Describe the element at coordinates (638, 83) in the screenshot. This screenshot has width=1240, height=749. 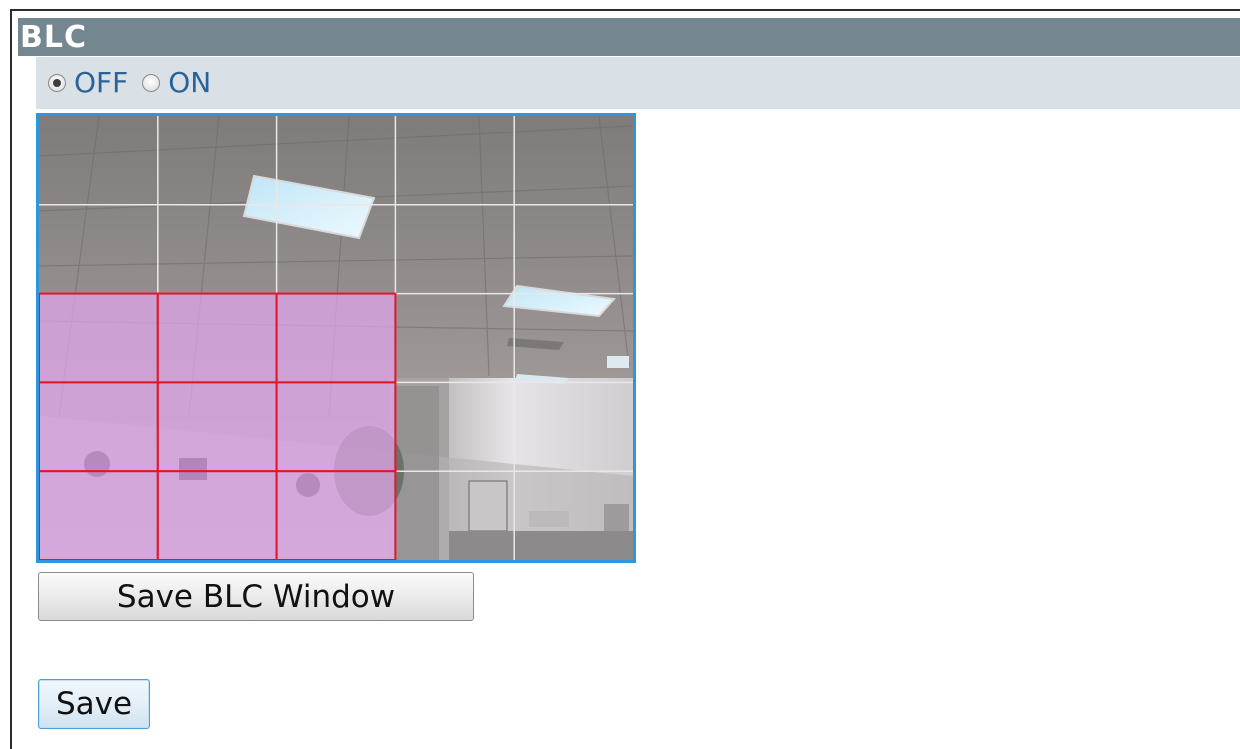
I see `blc-mode-radio-group: OFF ON` at that location.